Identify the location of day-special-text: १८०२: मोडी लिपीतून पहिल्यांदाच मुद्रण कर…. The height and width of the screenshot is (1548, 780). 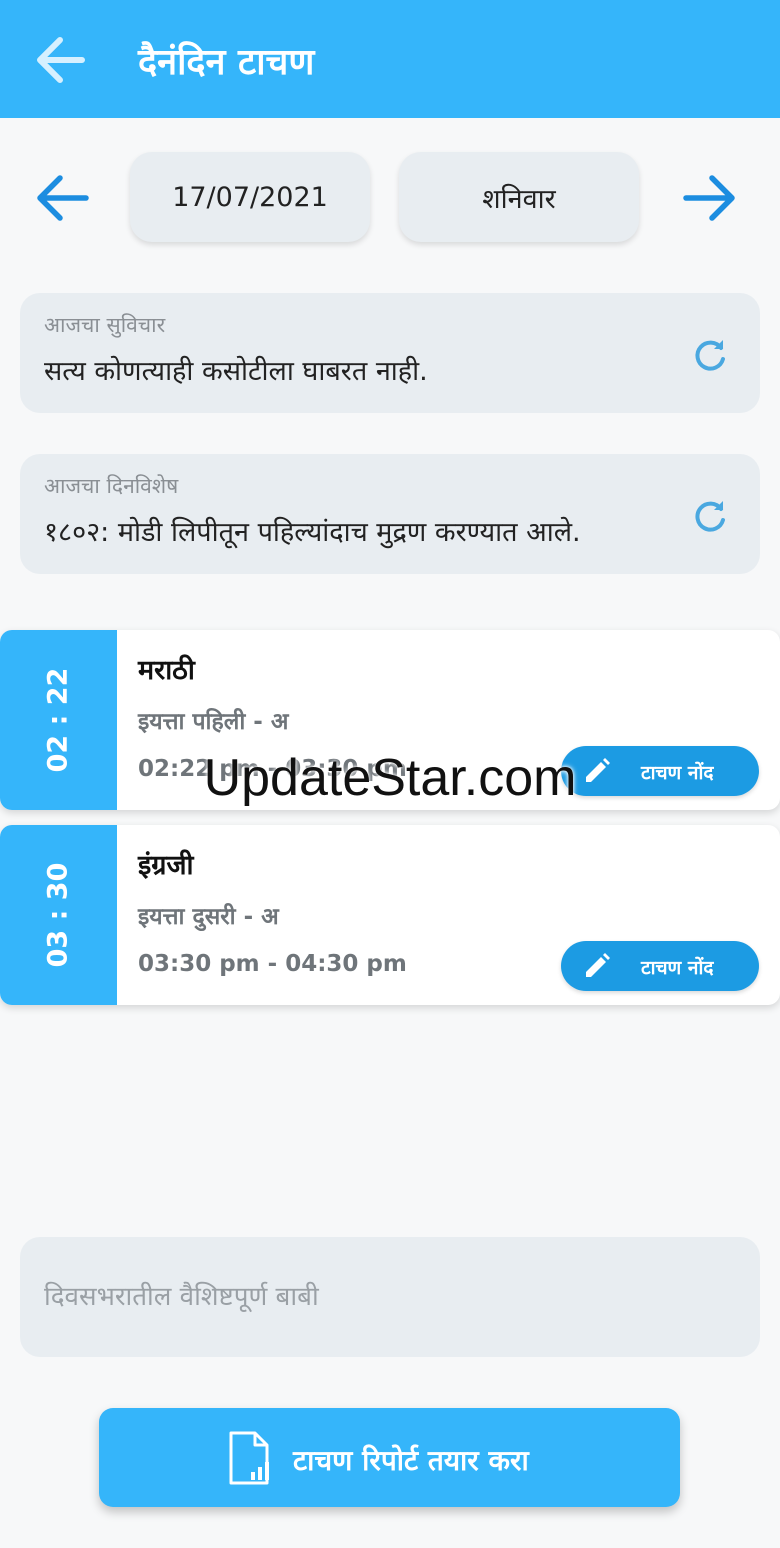
(312, 532).